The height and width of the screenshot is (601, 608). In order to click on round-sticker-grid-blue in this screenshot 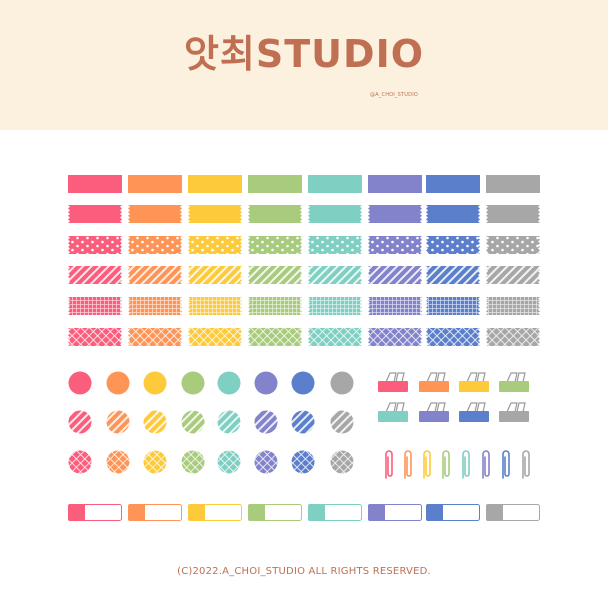, I will do `click(303, 462)`.